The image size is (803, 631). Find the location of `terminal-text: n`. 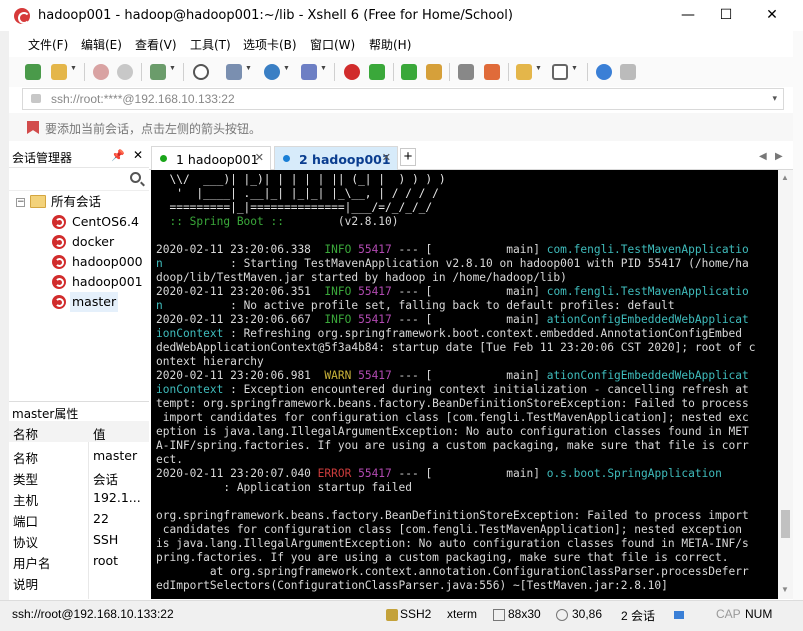

terminal-text: n is located at coordinates (159, 305).